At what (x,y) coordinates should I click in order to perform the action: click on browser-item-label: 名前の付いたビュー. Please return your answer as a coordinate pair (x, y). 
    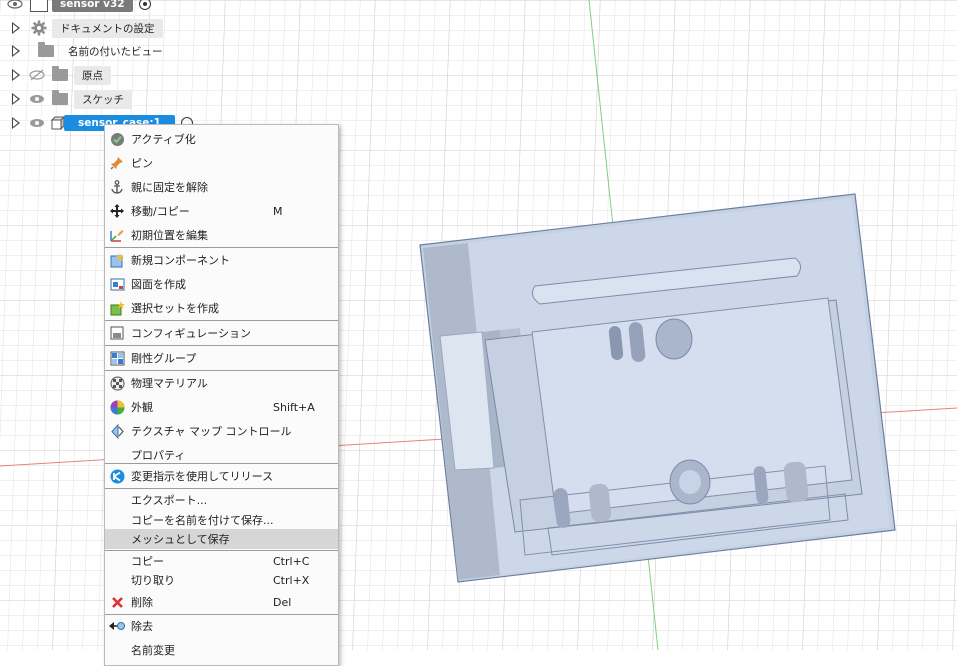
    Looking at the image, I should click on (115, 51).